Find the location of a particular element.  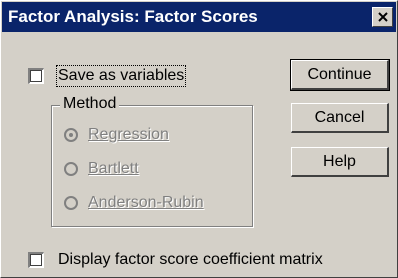

save-as-variables-row: Save as variables is located at coordinates (107, 76).